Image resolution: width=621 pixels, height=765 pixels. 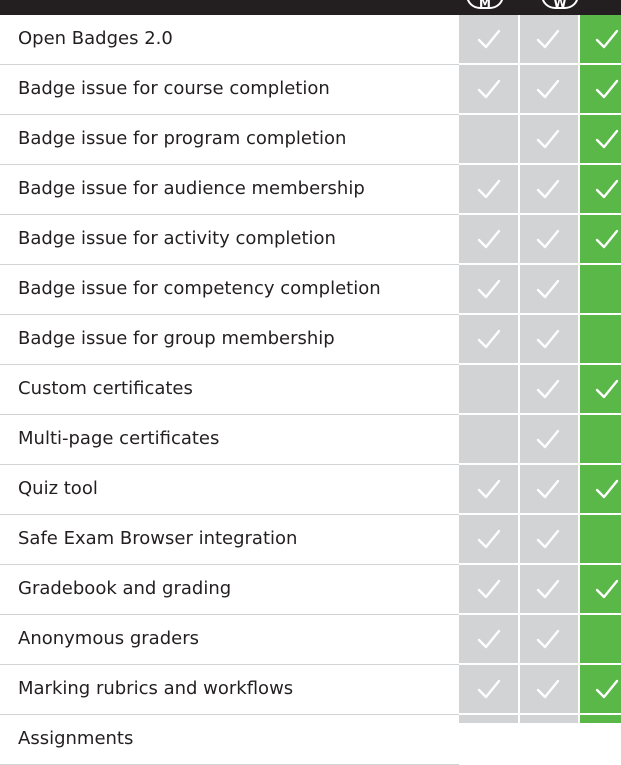 What do you see at coordinates (310, 540) in the screenshot?
I see `table-row: Safe Exam Browser integration` at bounding box center [310, 540].